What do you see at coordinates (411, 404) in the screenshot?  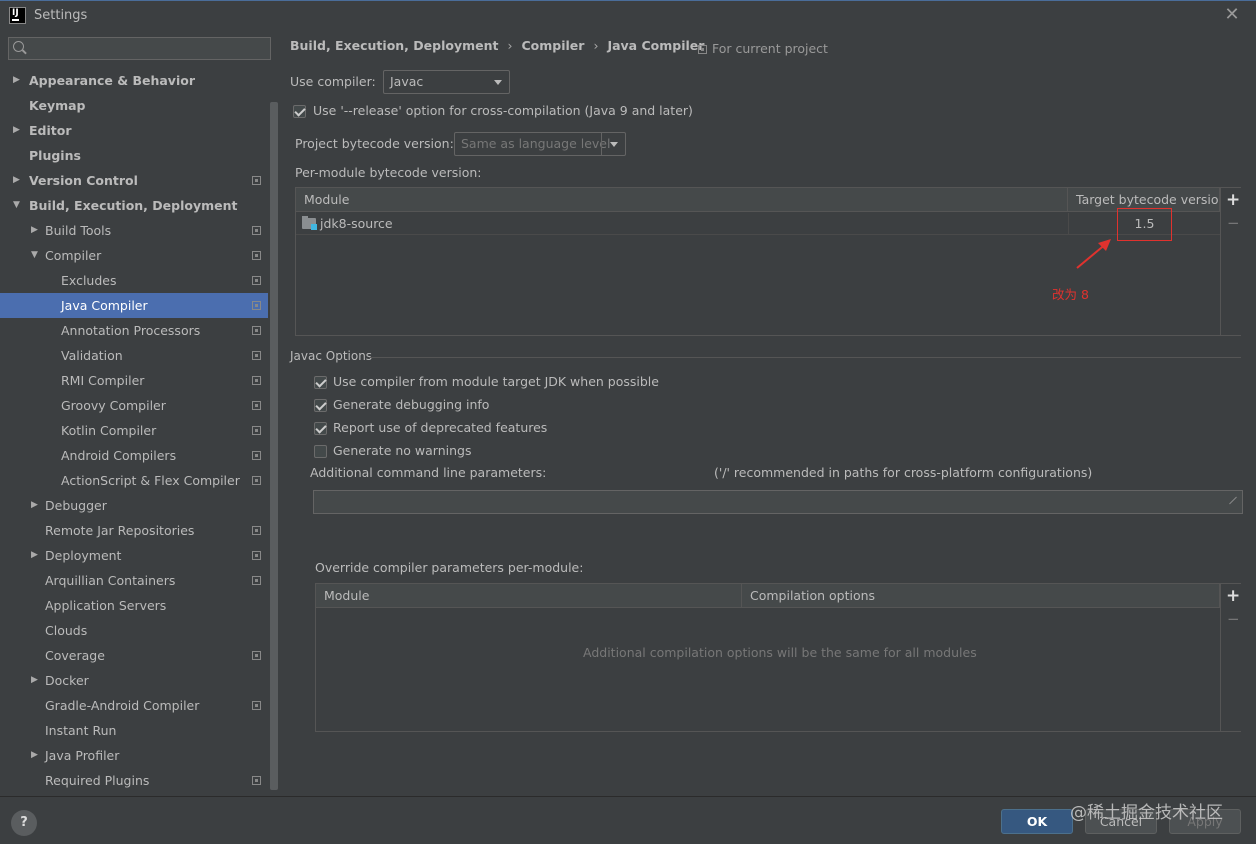 I see `debugging-info-label: Generate debugging info` at bounding box center [411, 404].